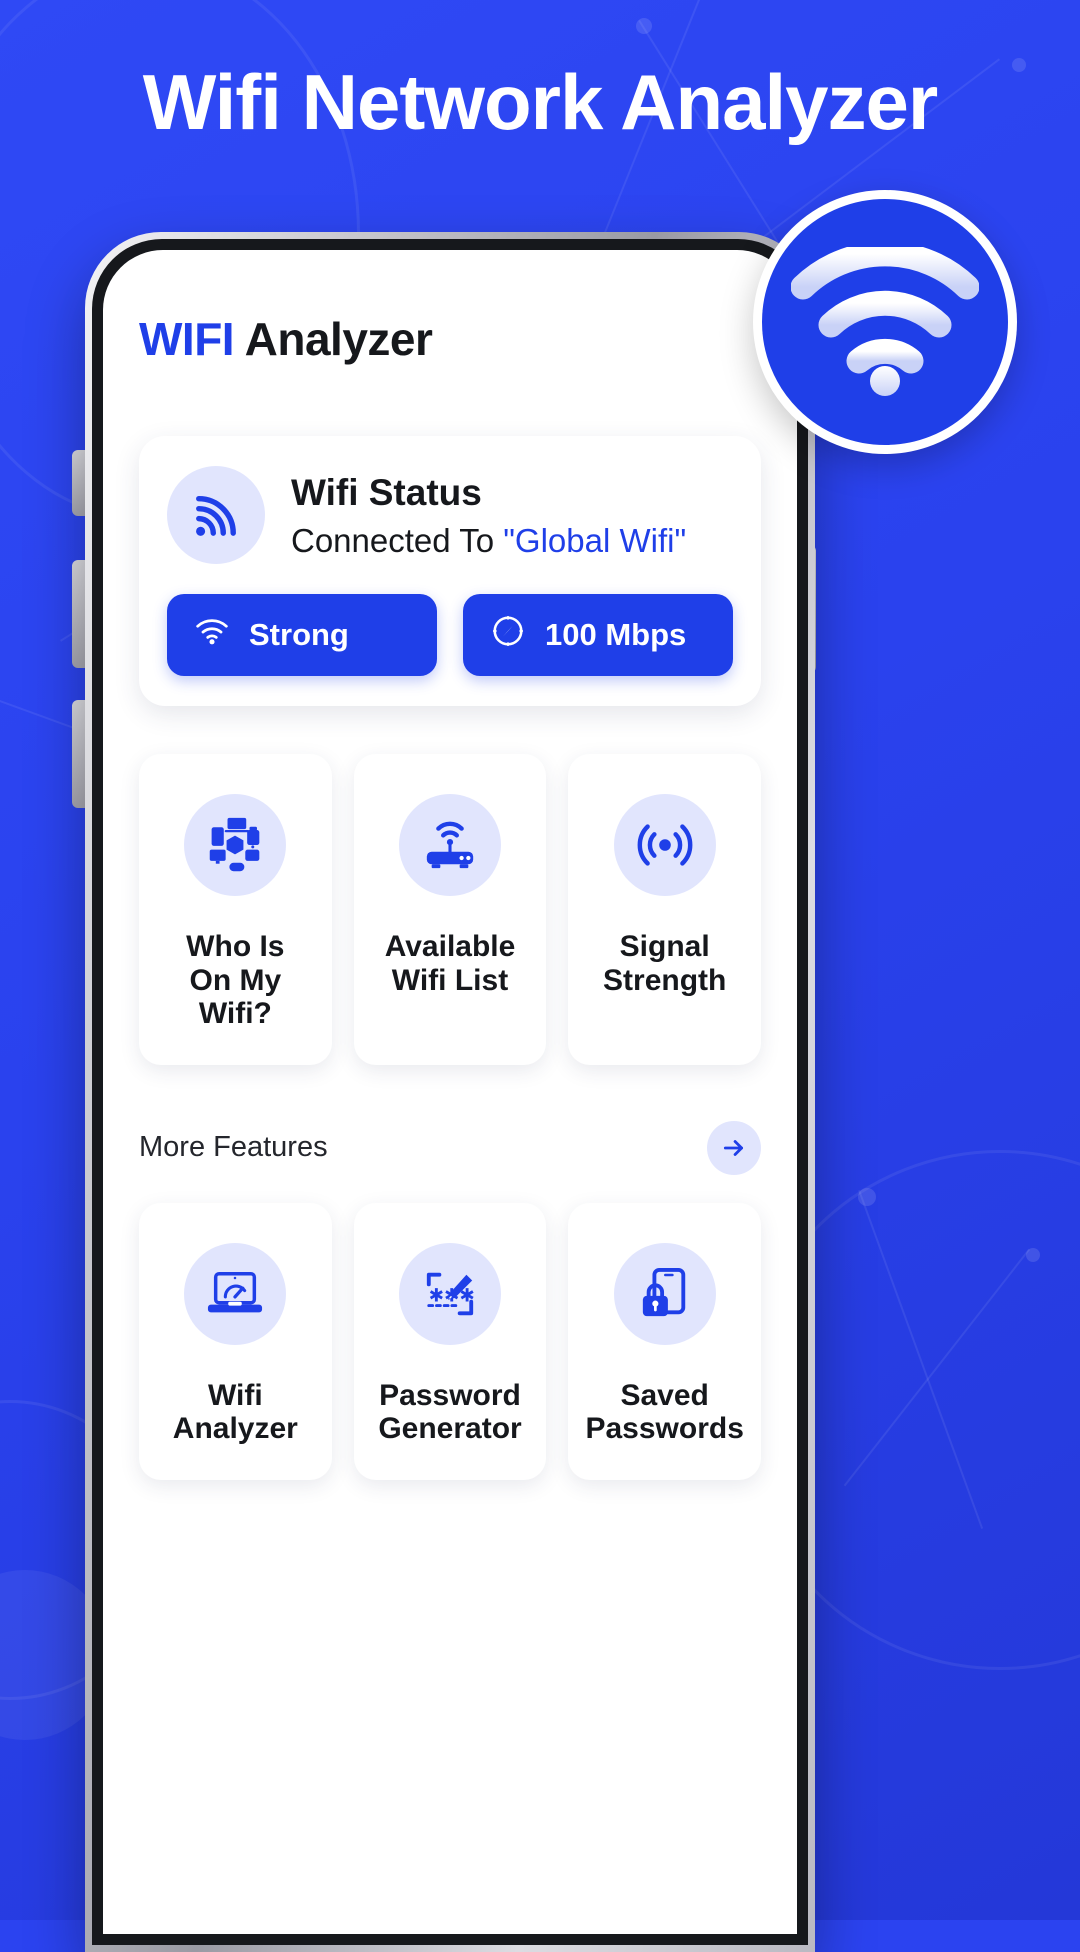  What do you see at coordinates (235, 909) in the screenshot?
I see `tile-who-is-on-my-wifi: Who Is On My Wifi?` at bounding box center [235, 909].